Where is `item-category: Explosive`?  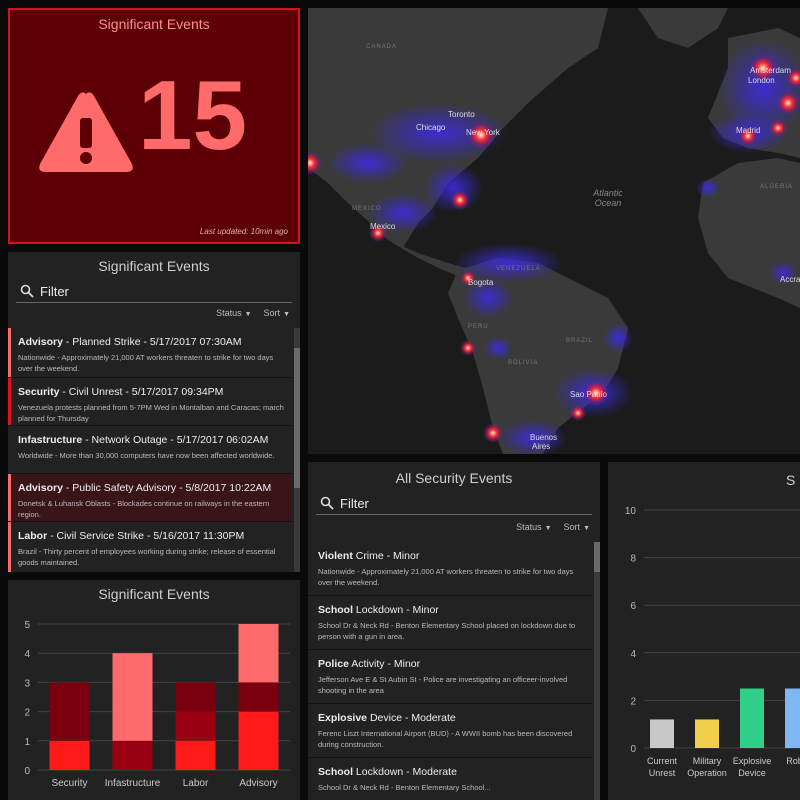
item-category: Explosive is located at coordinates (343, 718).